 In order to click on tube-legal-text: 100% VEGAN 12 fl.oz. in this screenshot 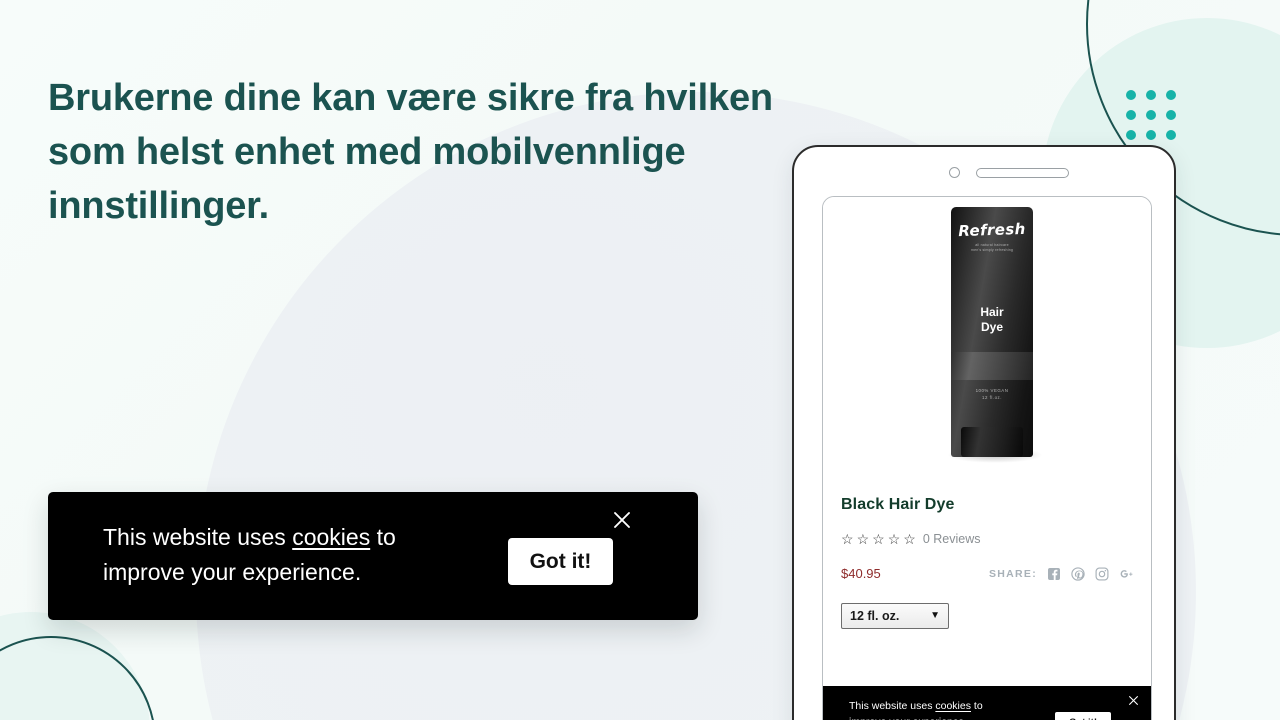, I will do `click(992, 394)`.